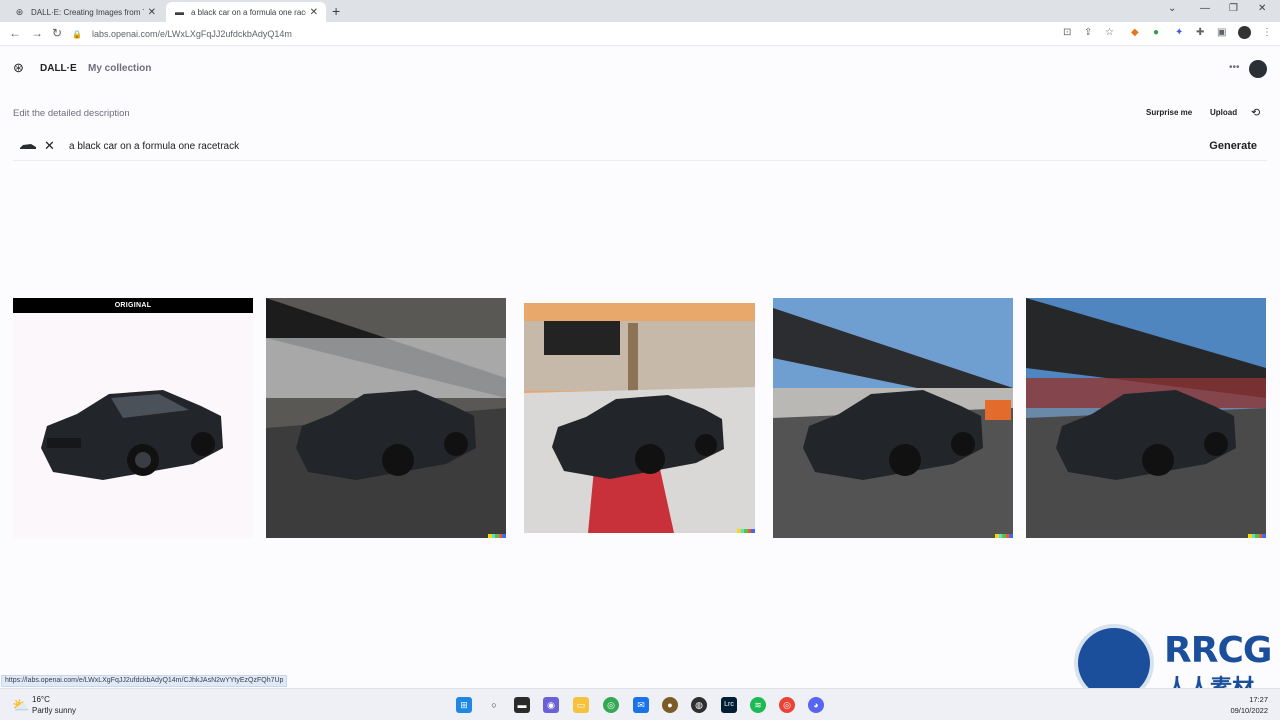 This screenshot has height=720, width=1280. What do you see at coordinates (54, 710) in the screenshot?
I see `weather-description: Partly sunny` at bounding box center [54, 710].